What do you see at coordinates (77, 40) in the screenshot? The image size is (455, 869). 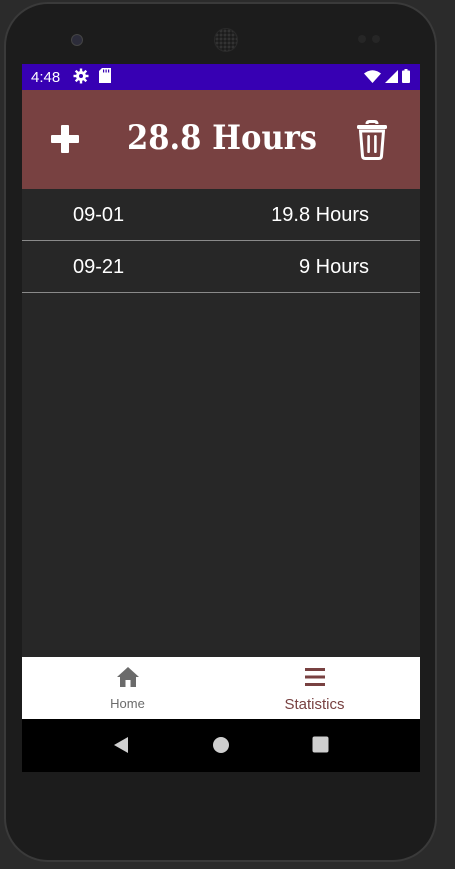 I see `front-camera` at bounding box center [77, 40].